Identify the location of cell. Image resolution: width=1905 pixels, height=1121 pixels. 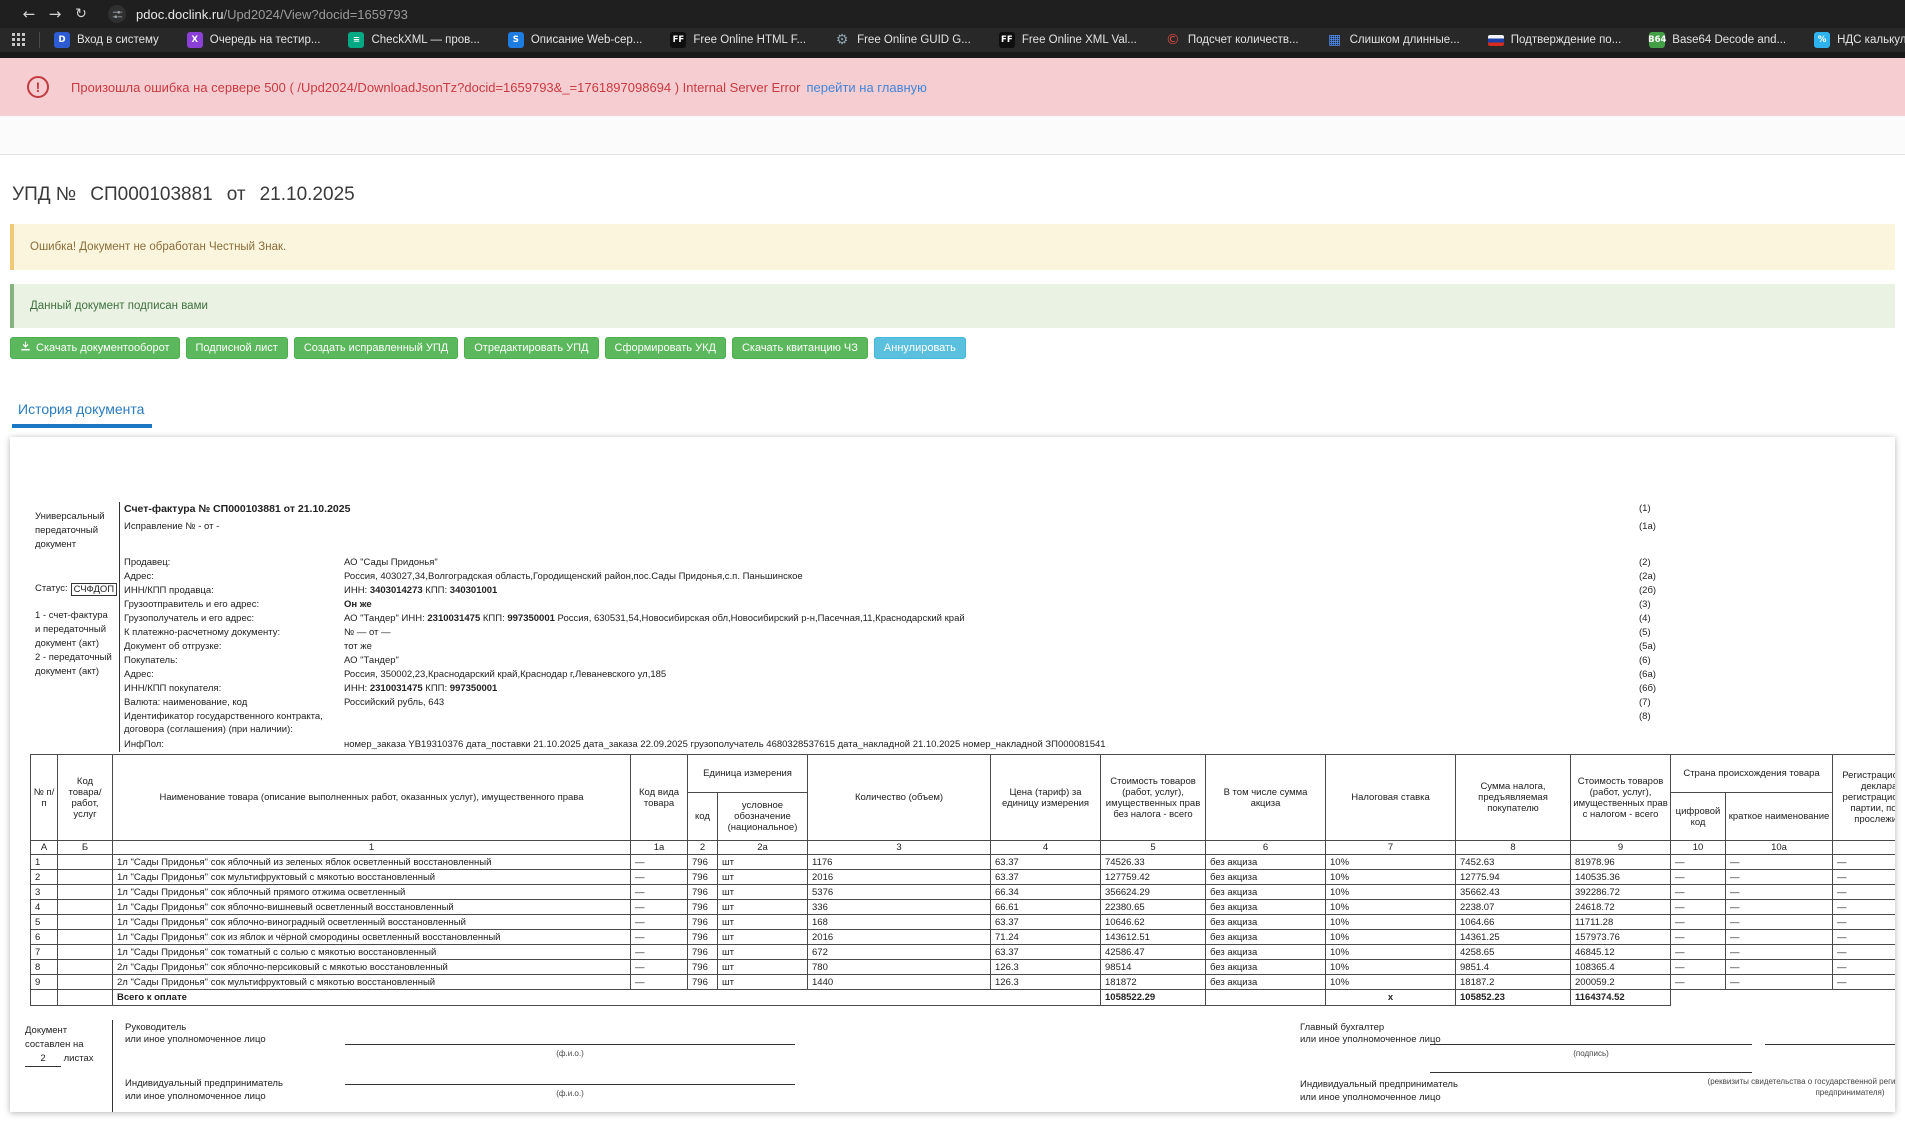
(85, 922).